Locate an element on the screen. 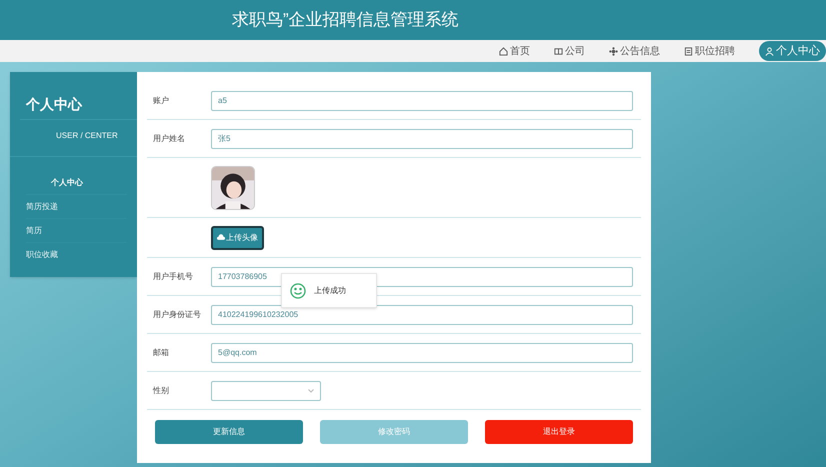 This screenshot has width=826, height=467. sidebar-item: 简历 is located at coordinates (76, 231).